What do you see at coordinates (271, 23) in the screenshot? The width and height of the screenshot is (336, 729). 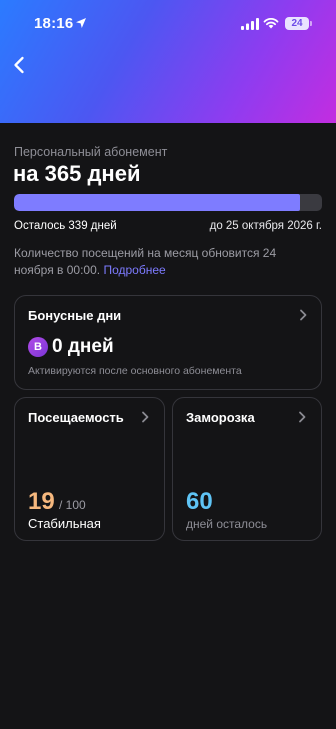 I see `wifi-icon` at bounding box center [271, 23].